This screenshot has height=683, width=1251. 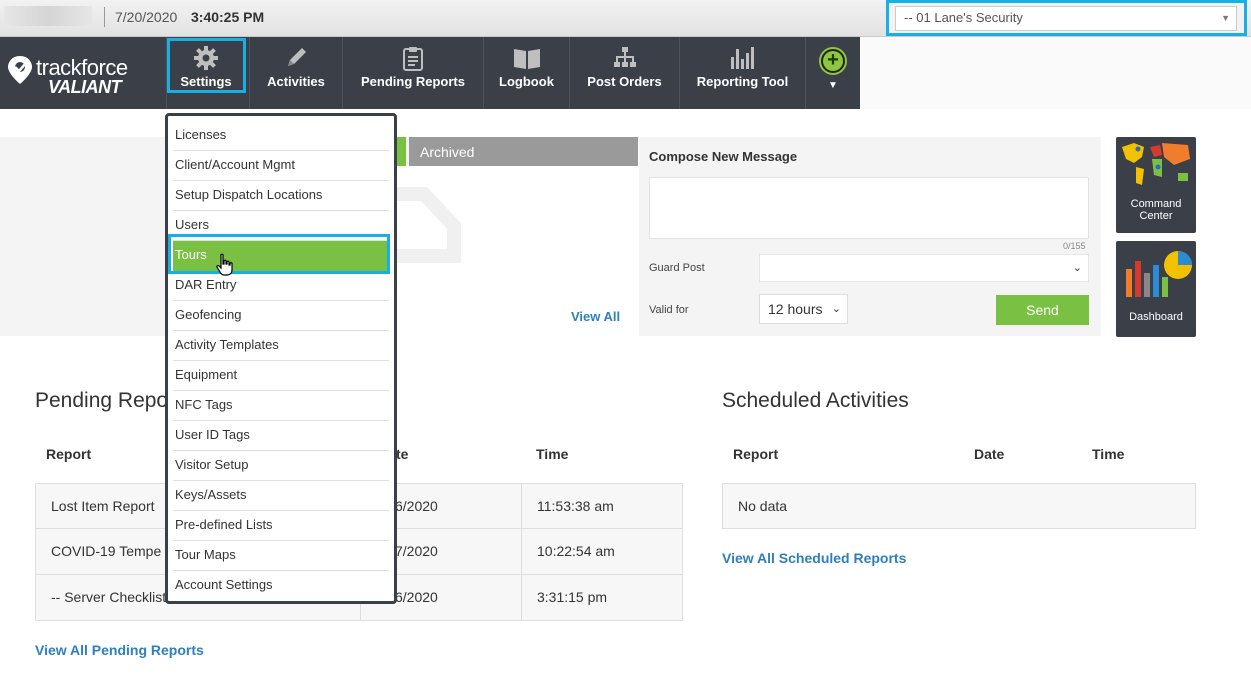 What do you see at coordinates (281, 586) in the screenshot?
I see `menu-item-account-settings: Account Settings` at bounding box center [281, 586].